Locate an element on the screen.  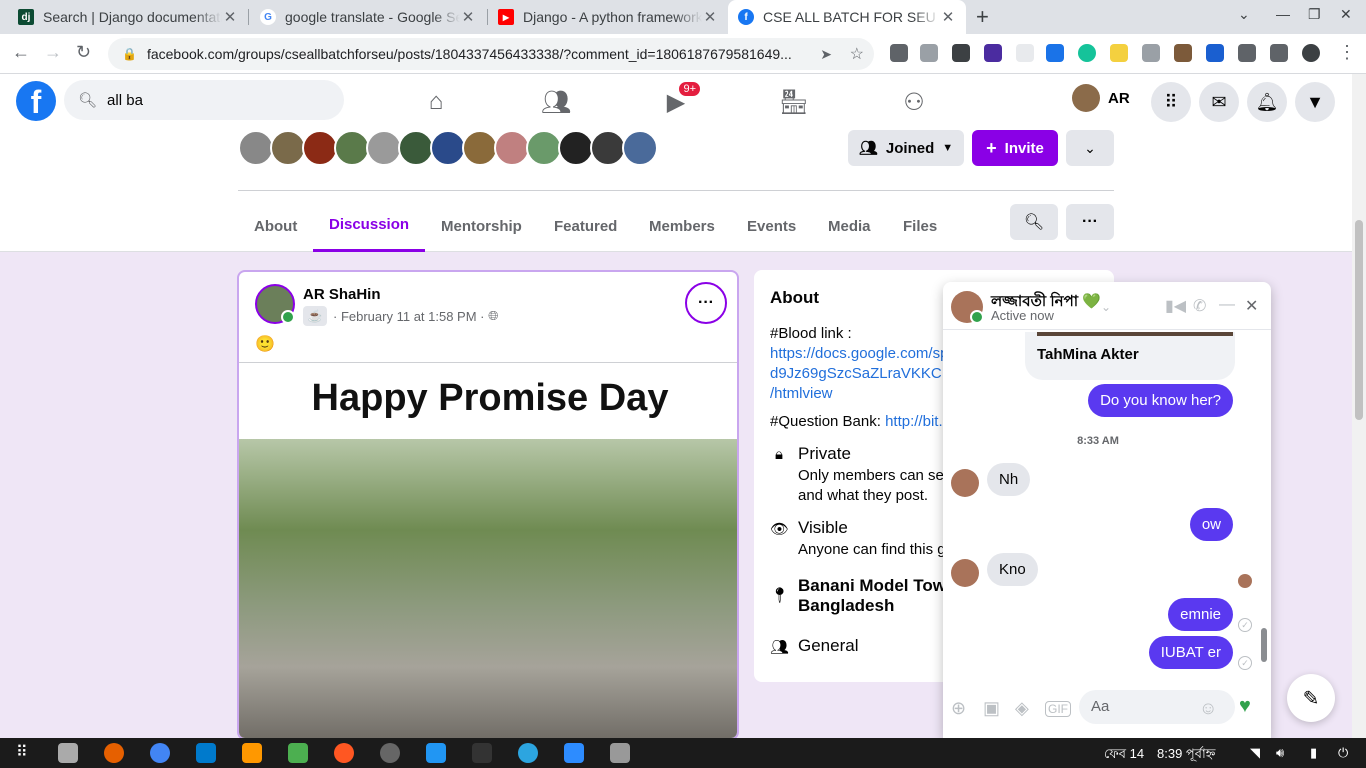
tab-discussion: Discussion is located at coordinates (369, 226).